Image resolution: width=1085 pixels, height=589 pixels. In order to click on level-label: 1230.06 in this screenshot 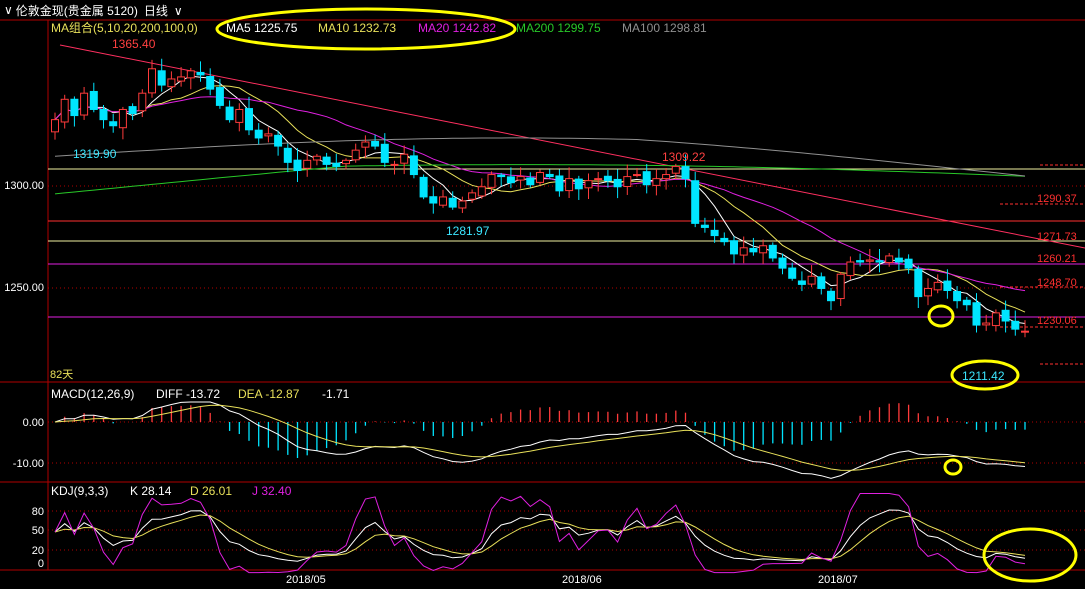, I will do `click(1057, 321)`.